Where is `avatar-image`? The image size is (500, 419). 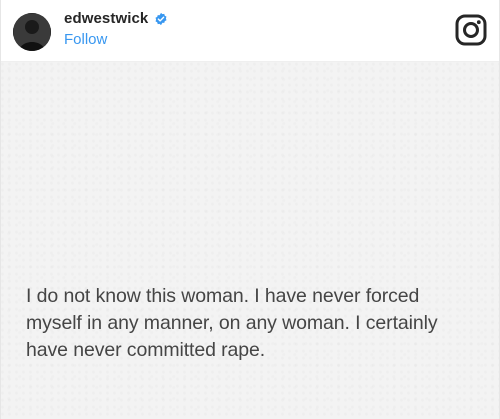
avatar-image is located at coordinates (32, 32).